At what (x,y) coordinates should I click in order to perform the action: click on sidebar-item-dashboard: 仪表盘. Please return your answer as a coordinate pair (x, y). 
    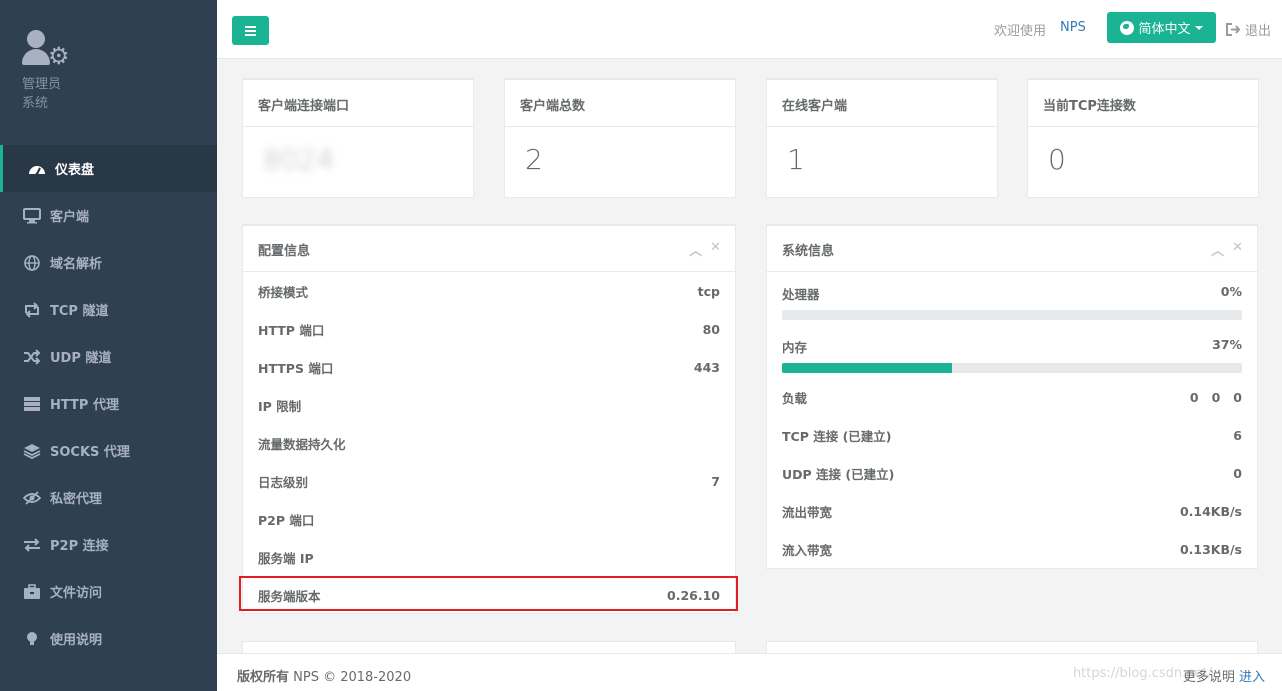
    Looking at the image, I should click on (108, 168).